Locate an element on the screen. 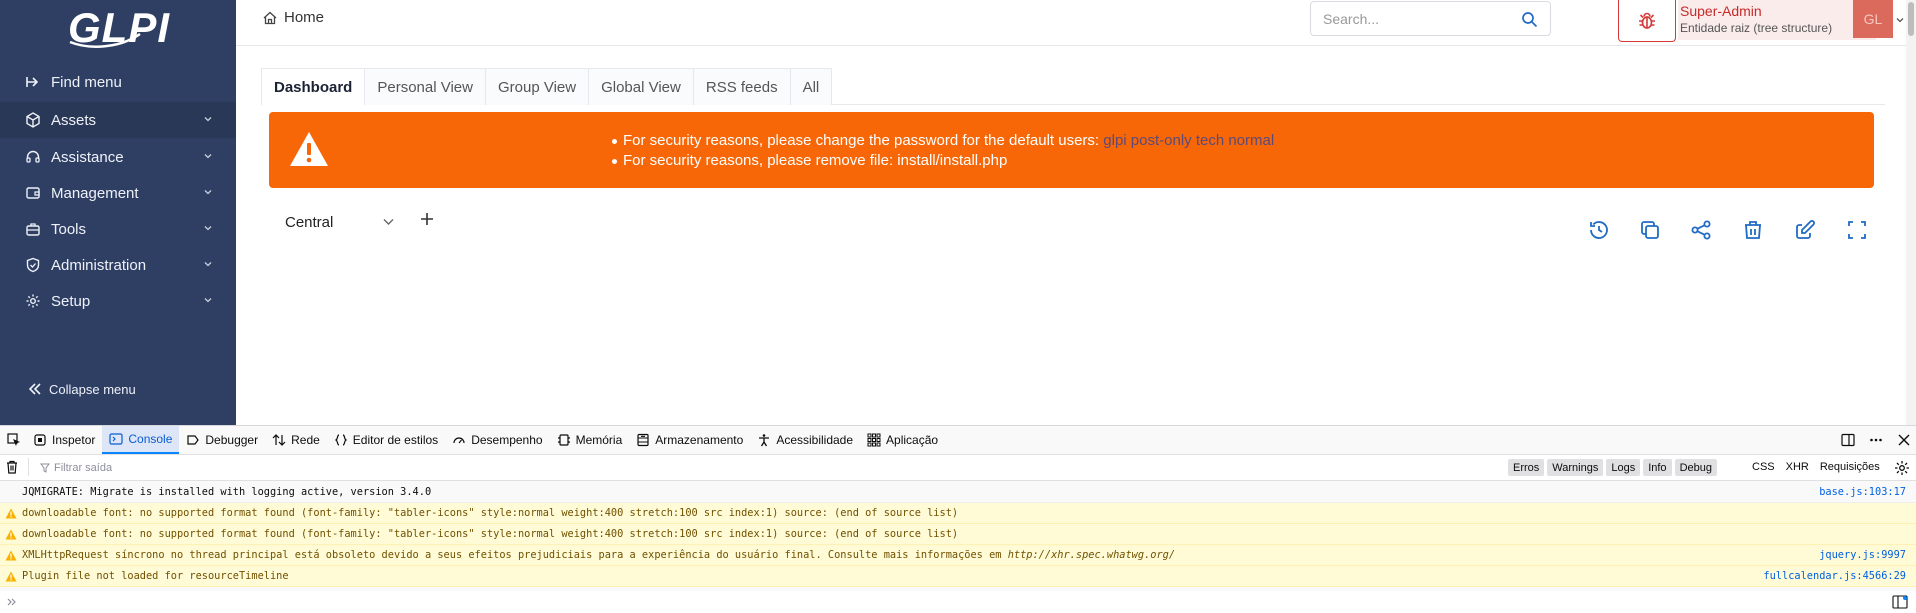  shield-icon is located at coordinates (33, 265).